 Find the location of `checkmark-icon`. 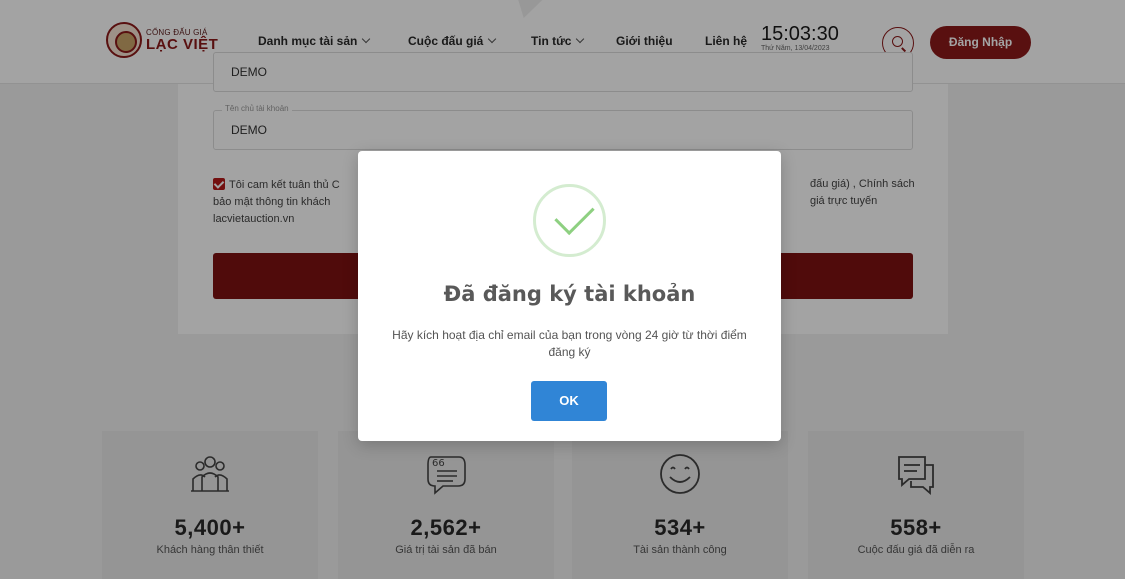

checkmark-icon is located at coordinates (574, 215).